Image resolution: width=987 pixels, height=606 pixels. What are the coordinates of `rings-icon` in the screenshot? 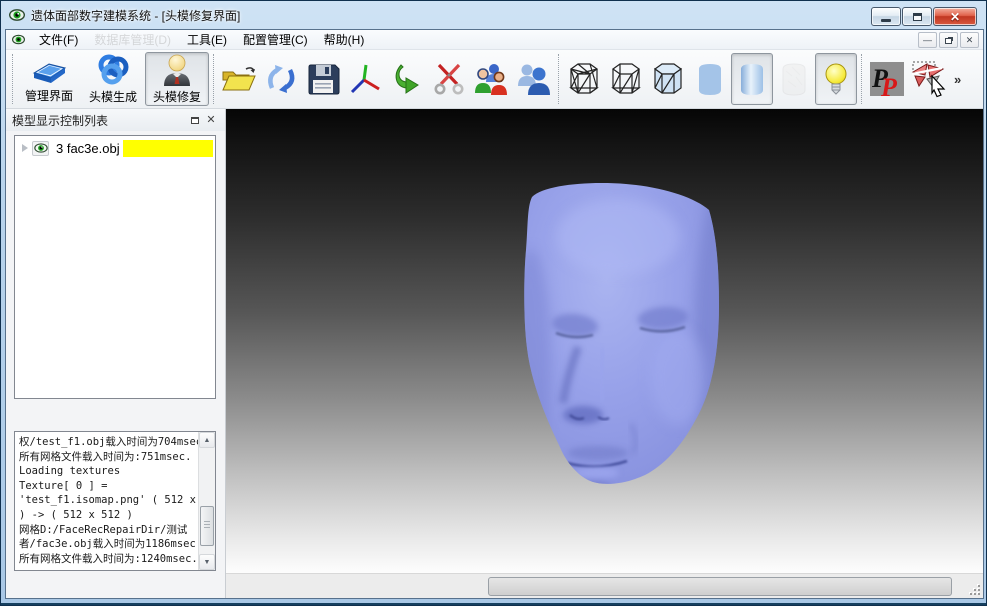 It's located at (113, 69).